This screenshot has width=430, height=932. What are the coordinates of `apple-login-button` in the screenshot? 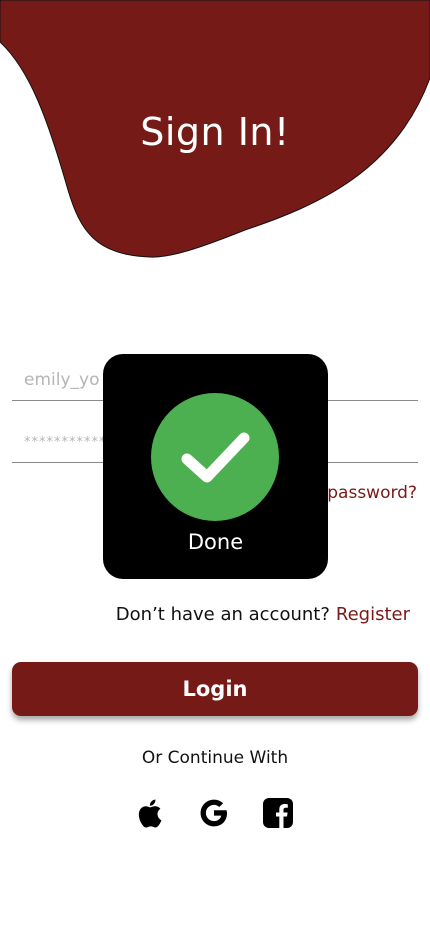 It's located at (151, 813).